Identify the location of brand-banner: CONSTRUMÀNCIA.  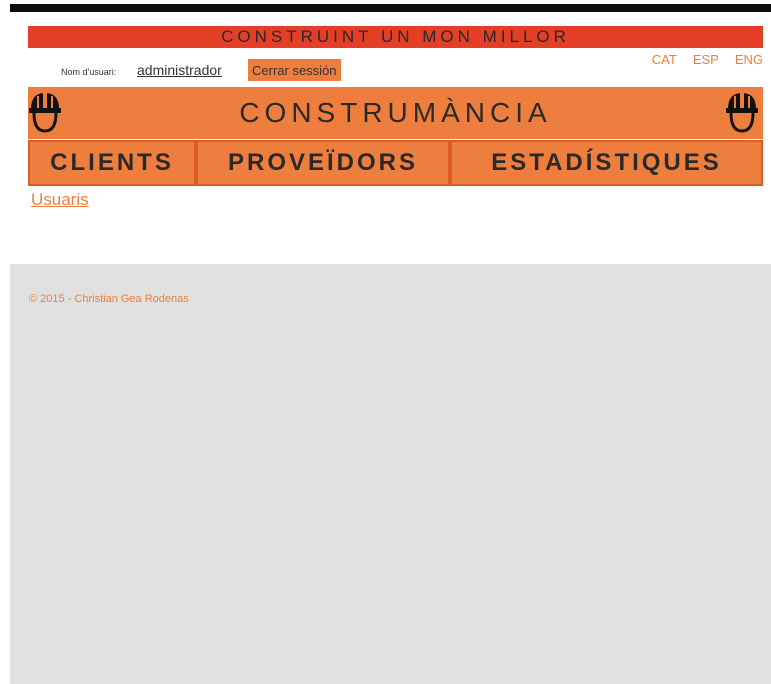
(395, 113).